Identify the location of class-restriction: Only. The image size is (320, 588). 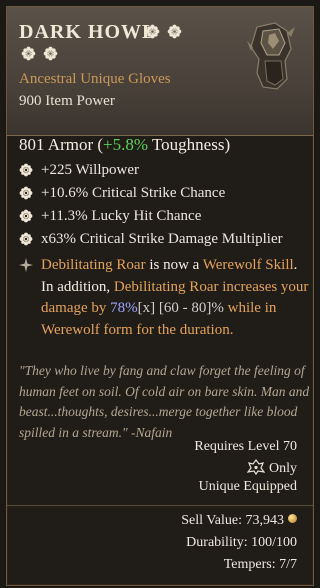
(271, 468).